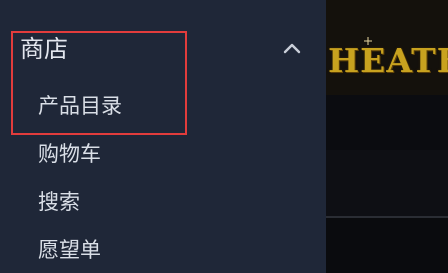 The width and height of the screenshot is (448, 273). What do you see at coordinates (387, 183) in the screenshot?
I see `preview-panel` at bounding box center [387, 183].